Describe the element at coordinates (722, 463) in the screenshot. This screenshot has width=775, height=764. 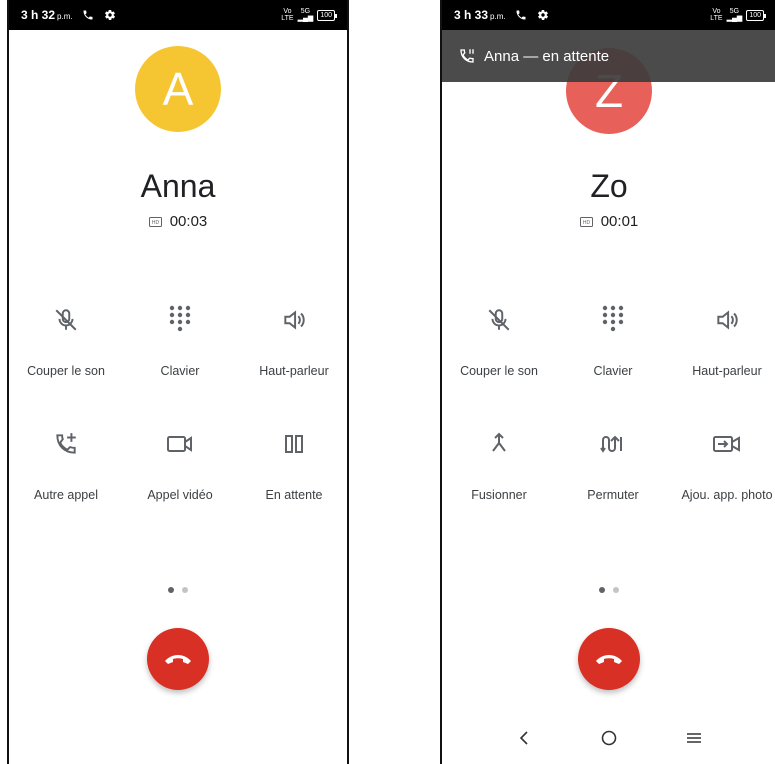
I see `add-camera-button: Ajou. app. photo` at that location.